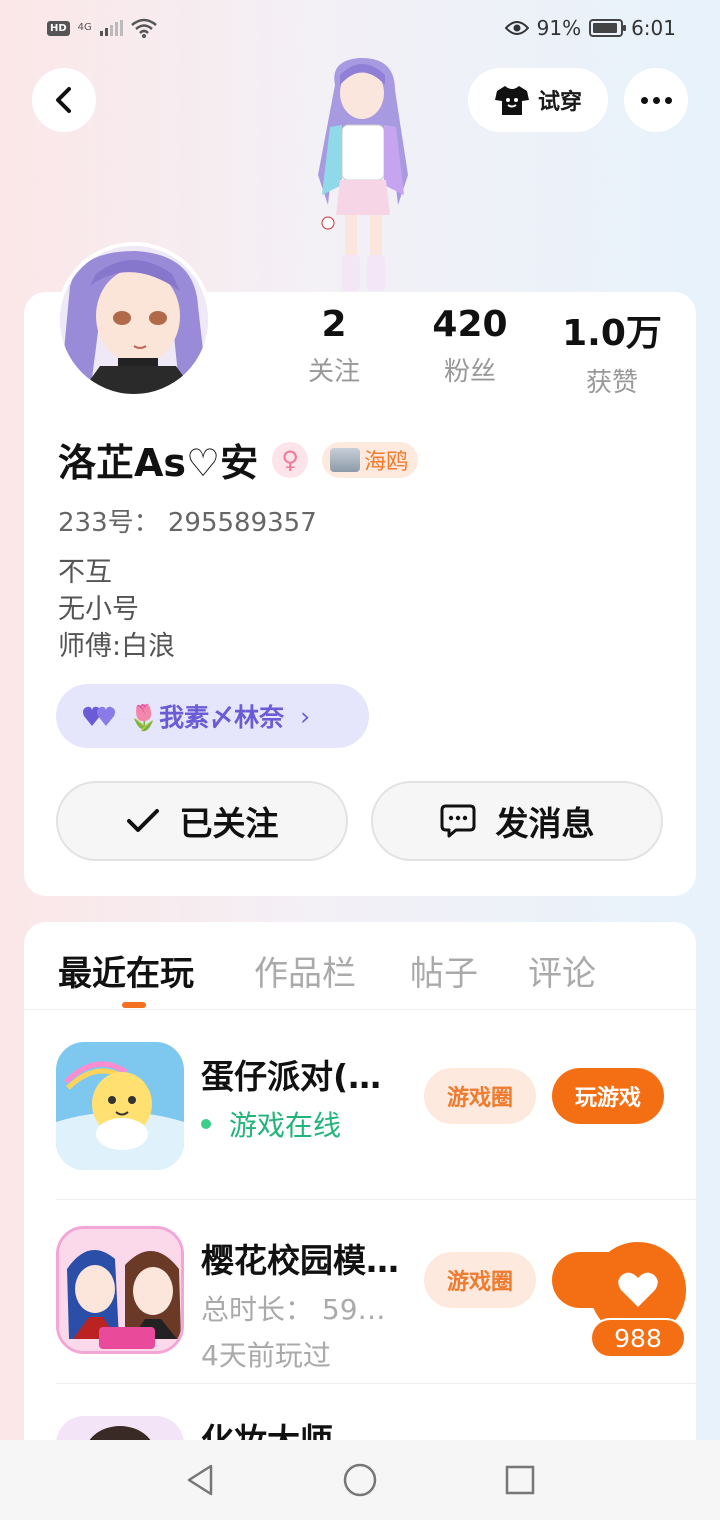  I want to click on online-status: 游戏在线, so click(271, 1124).